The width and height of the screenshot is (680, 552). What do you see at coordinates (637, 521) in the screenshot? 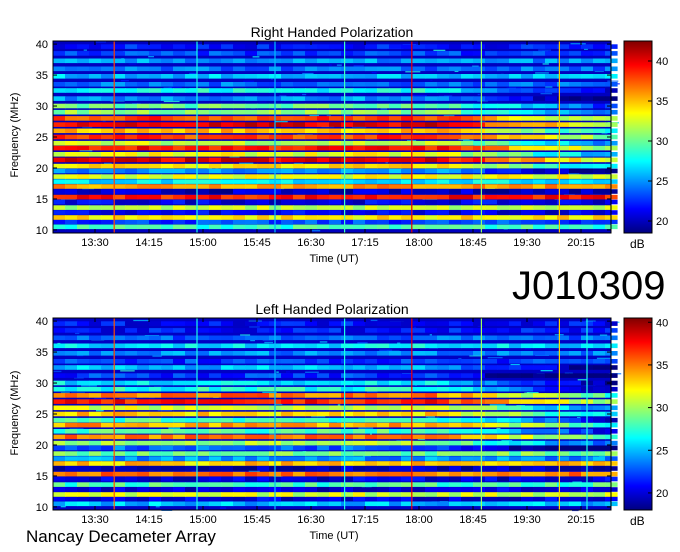
I see `colorbar-label: dB` at bounding box center [637, 521].